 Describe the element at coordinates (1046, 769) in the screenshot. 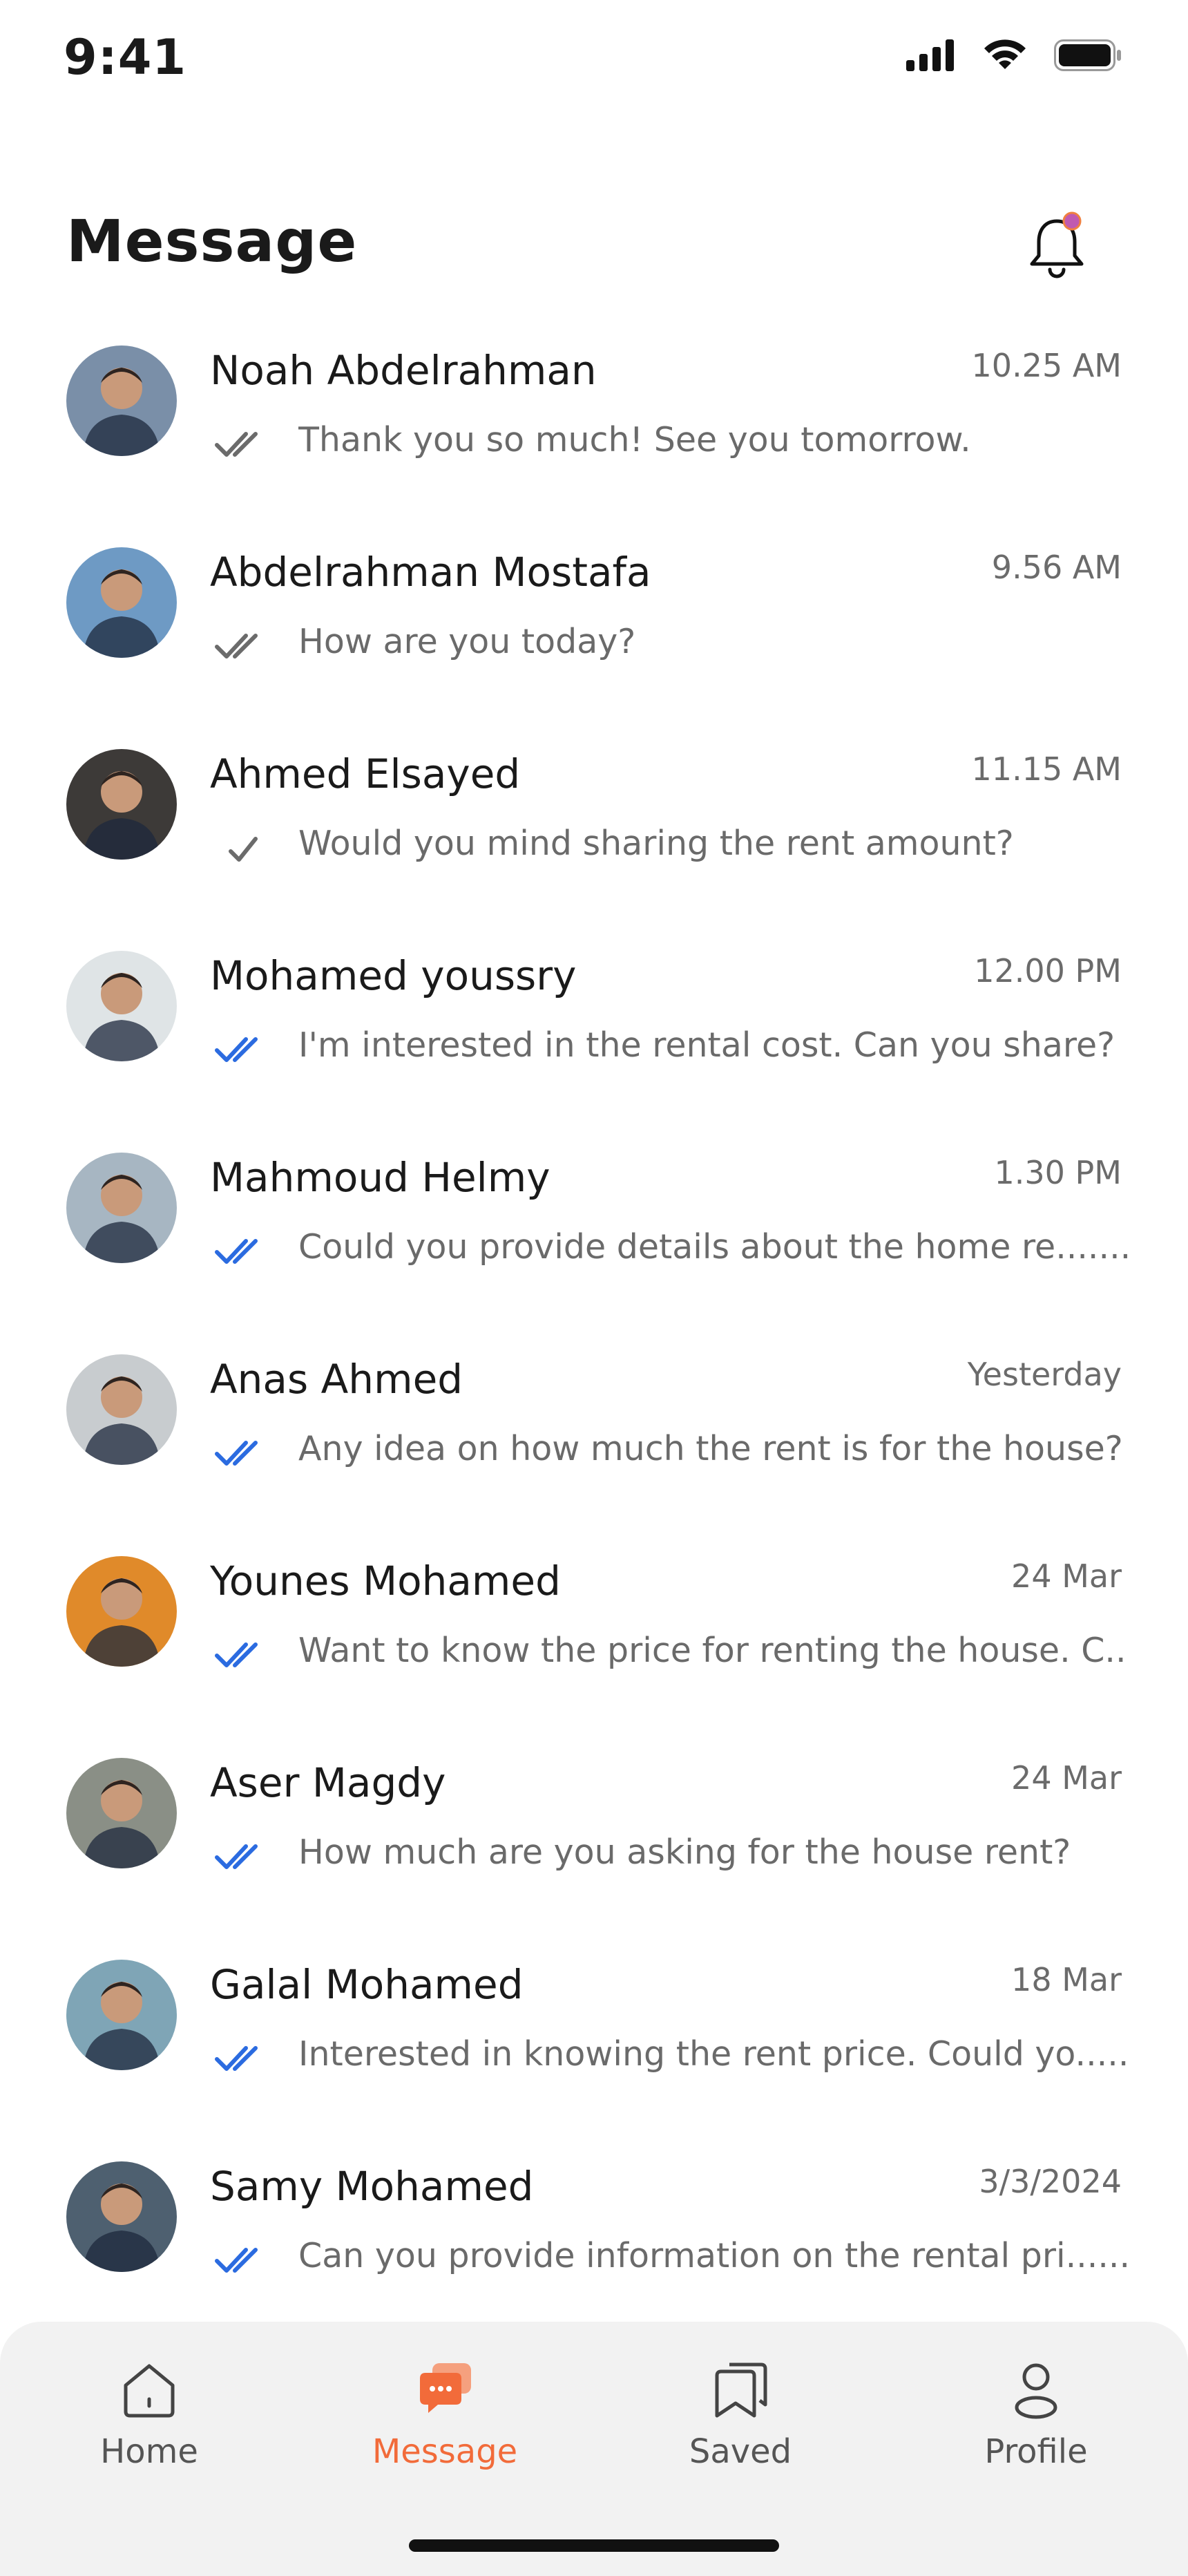

I see `message-time: 11.15 AM` at that location.